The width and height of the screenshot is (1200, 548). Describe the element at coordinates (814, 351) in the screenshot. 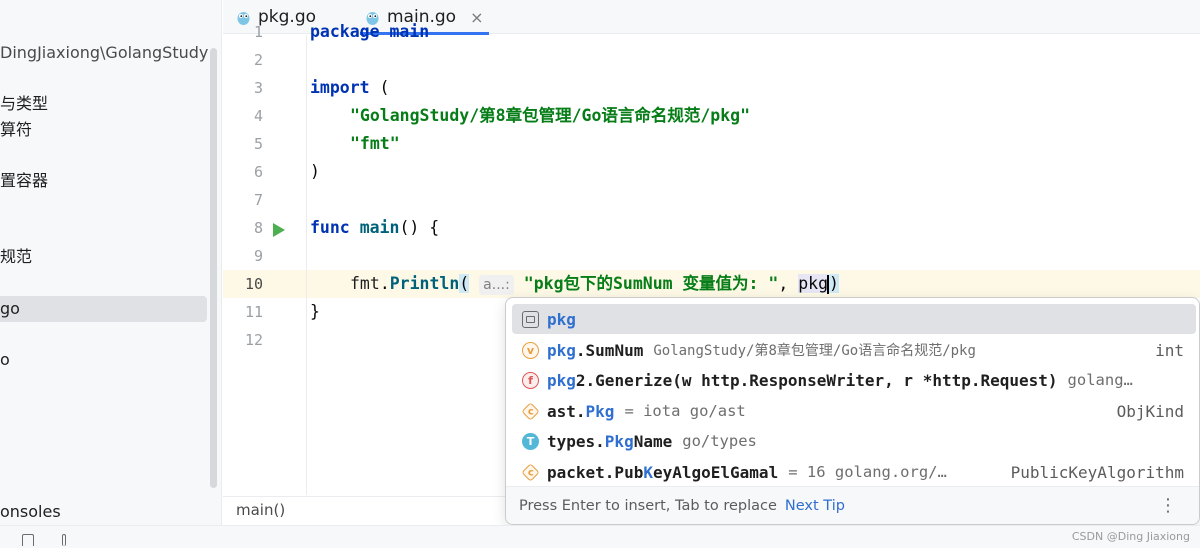

I see `completion-location: GolangStudy/第8章包管理/Go语言命名规范/pkg` at that location.